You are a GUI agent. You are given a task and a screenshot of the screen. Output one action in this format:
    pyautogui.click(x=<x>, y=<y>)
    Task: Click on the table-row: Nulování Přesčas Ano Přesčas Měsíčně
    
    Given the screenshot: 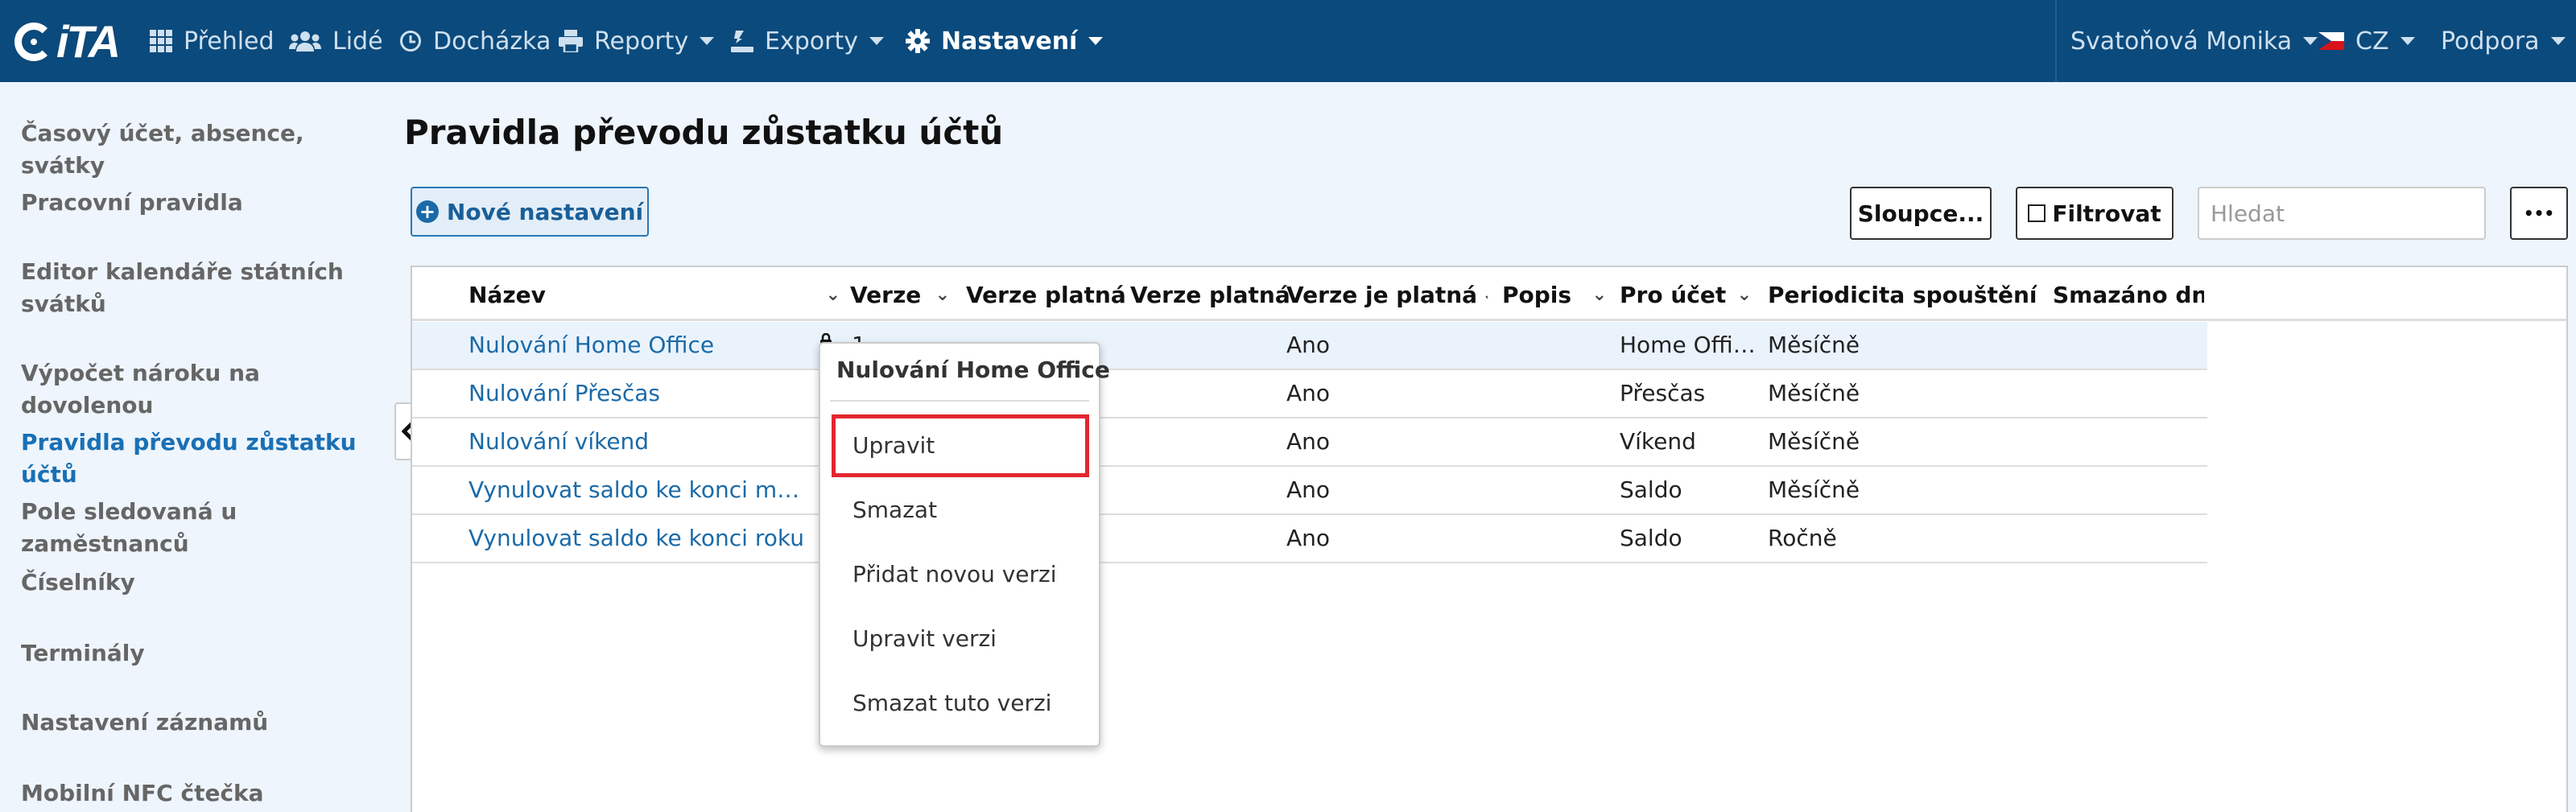 What is the action you would take?
    pyautogui.click(x=1309, y=394)
    